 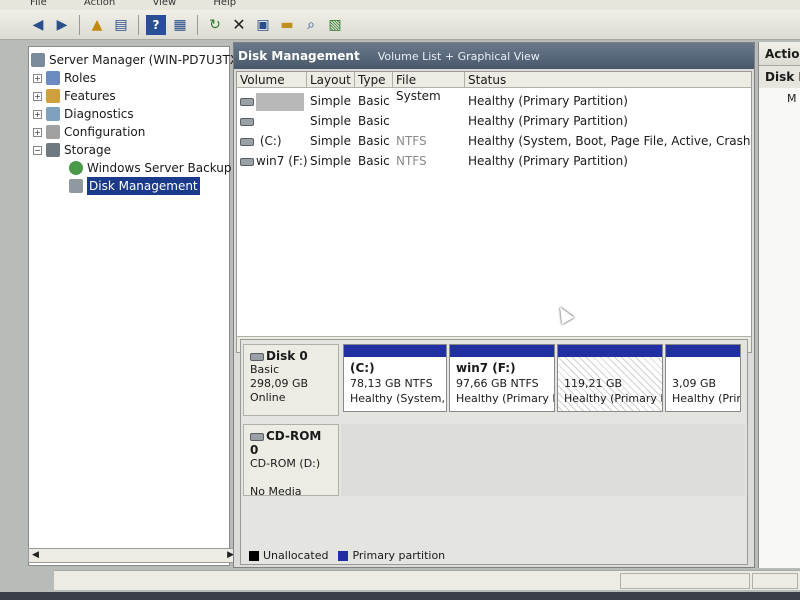 What do you see at coordinates (505, 398) in the screenshot?
I see `partition-status: Healthy (Primary F` at bounding box center [505, 398].